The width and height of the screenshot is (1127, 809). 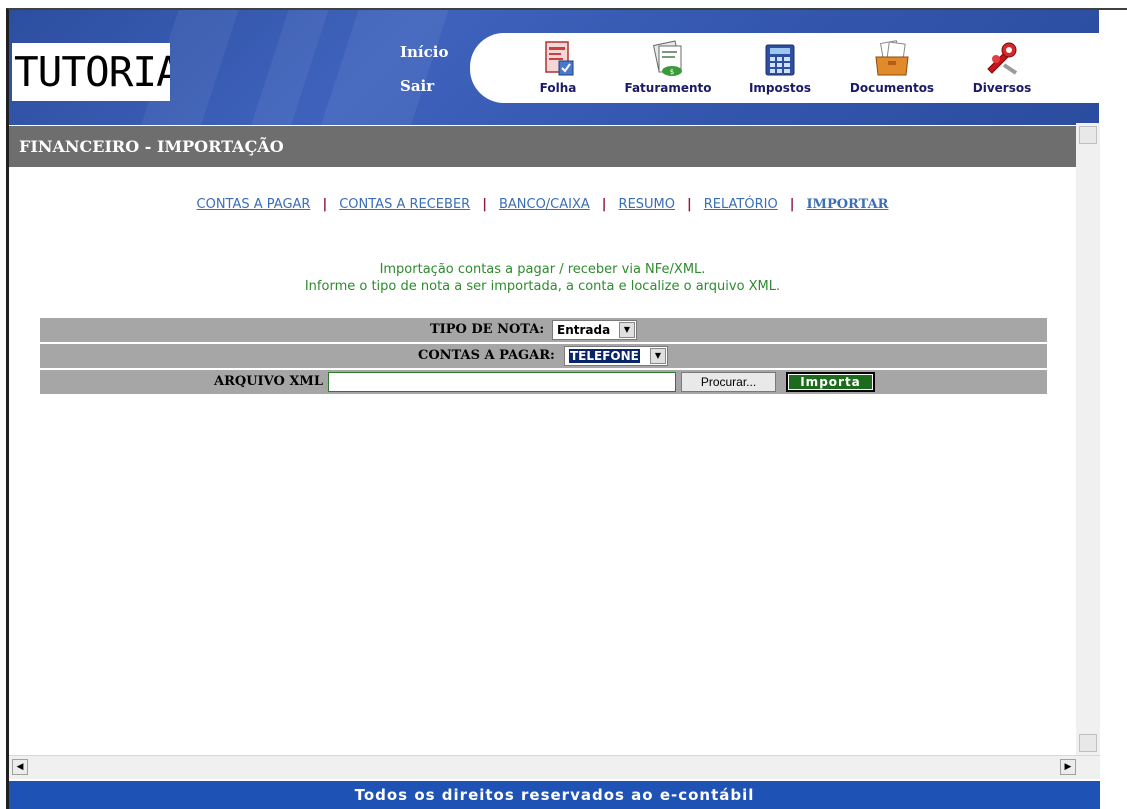 I want to click on subnav-contas-a-receber: CONTAS A RECEBER, so click(x=404, y=204).